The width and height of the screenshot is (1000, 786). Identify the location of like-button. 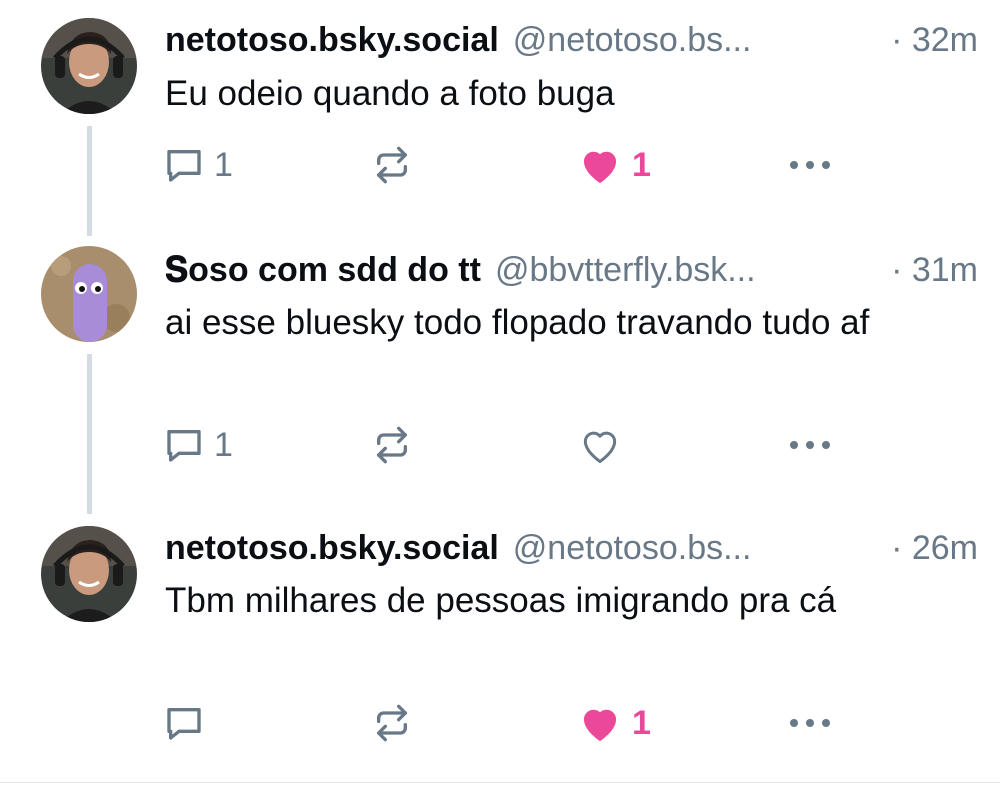
(605, 445).